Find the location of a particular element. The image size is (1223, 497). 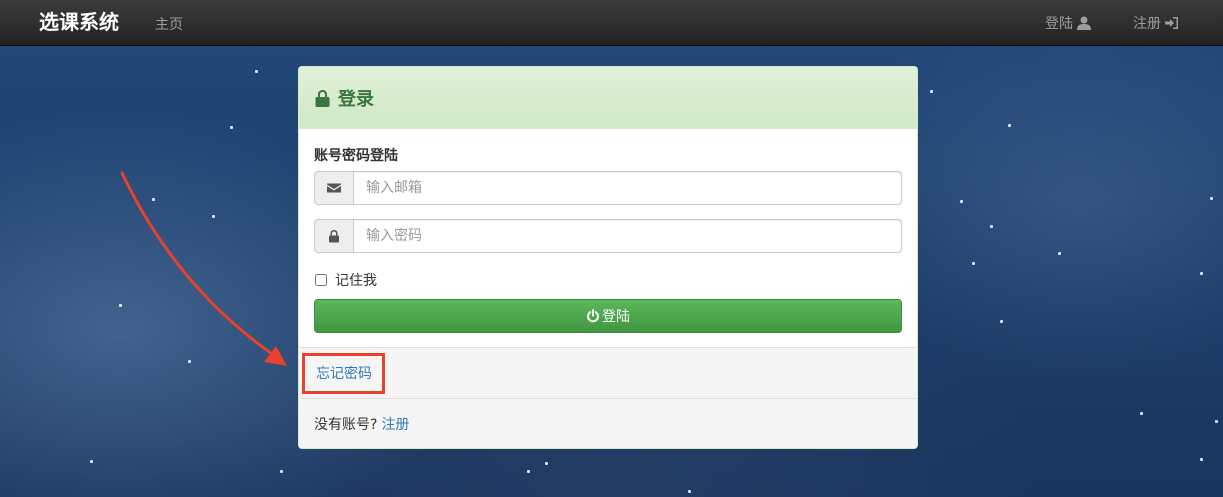

password-addon is located at coordinates (333, 236).